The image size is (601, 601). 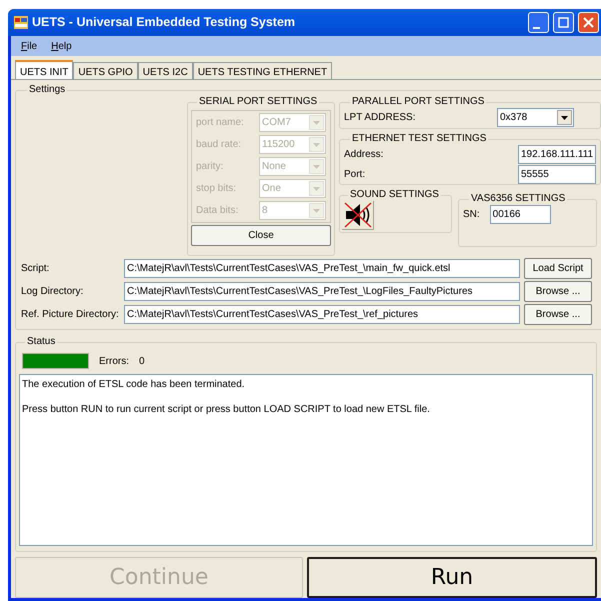 I want to click on menu-item: File, so click(x=29, y=46).